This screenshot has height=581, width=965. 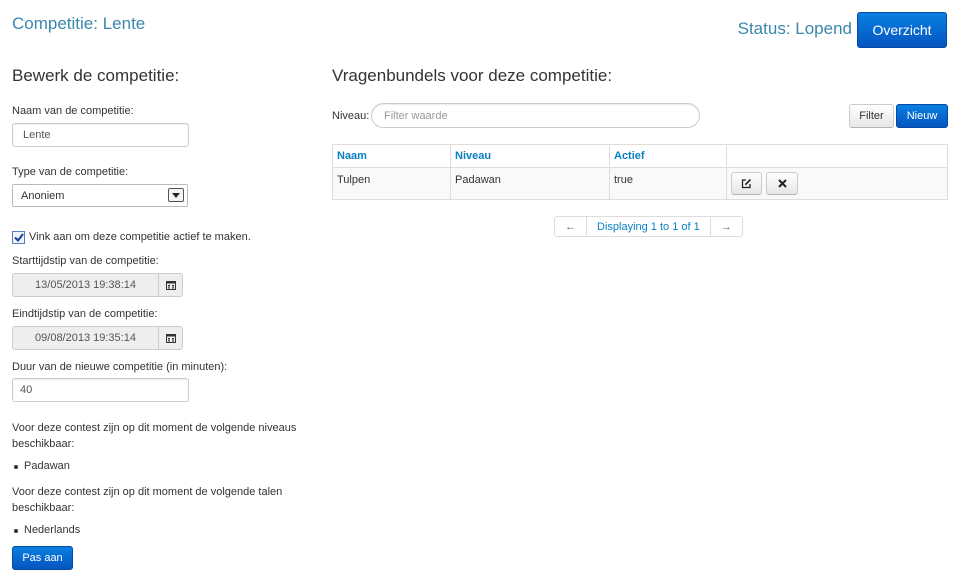 I want to click on list-item: Nederlands, so click(x=46, y=530).